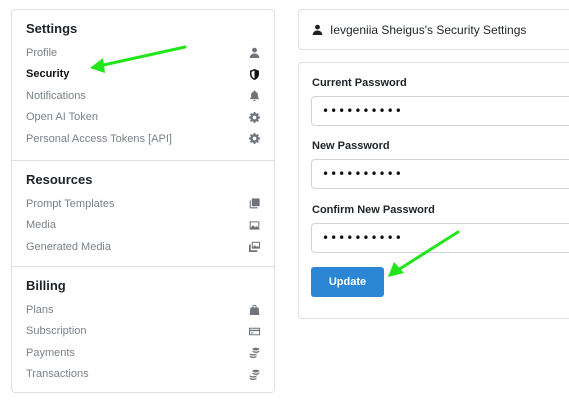 Image resolution: width=569 pixels, height=409 pixels. What do you see at coordinates (56, 95) in the screenshot?
I see `sidebar-item-label: Notifications` at bounding box center [56, 95].